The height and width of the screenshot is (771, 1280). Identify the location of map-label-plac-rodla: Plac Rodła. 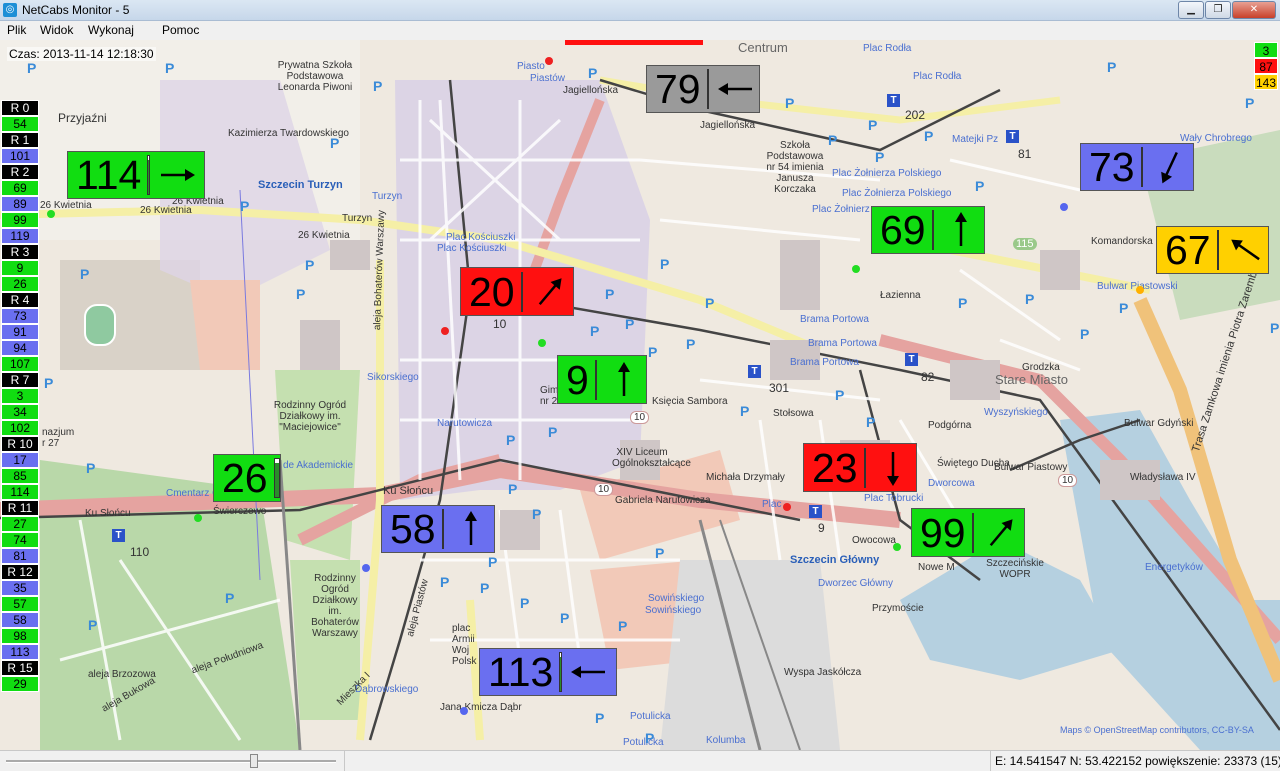
(887, 48).